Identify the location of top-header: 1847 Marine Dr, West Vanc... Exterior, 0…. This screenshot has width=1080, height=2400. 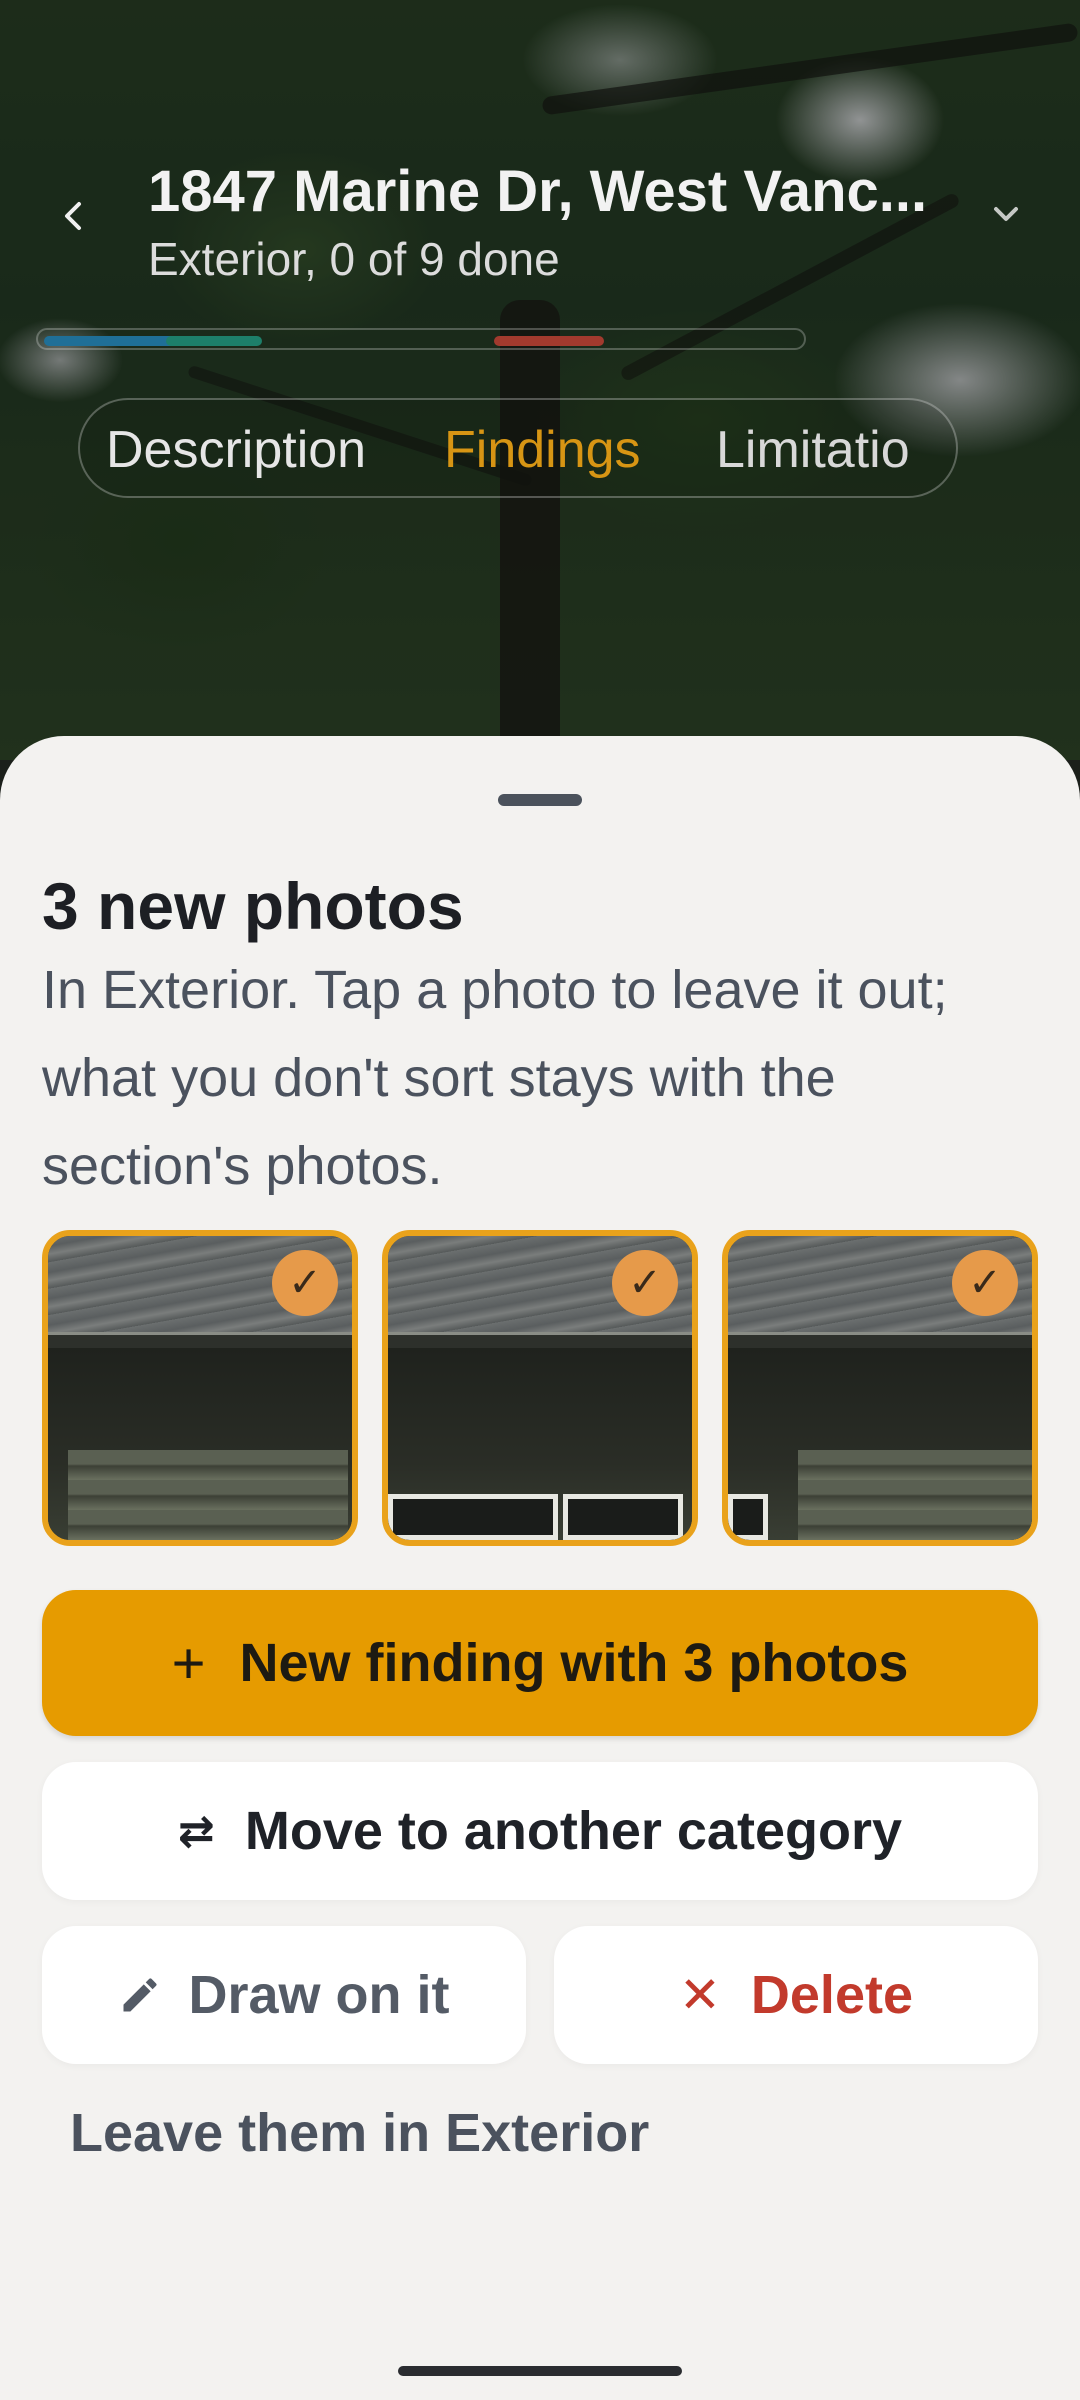
(540, 225).